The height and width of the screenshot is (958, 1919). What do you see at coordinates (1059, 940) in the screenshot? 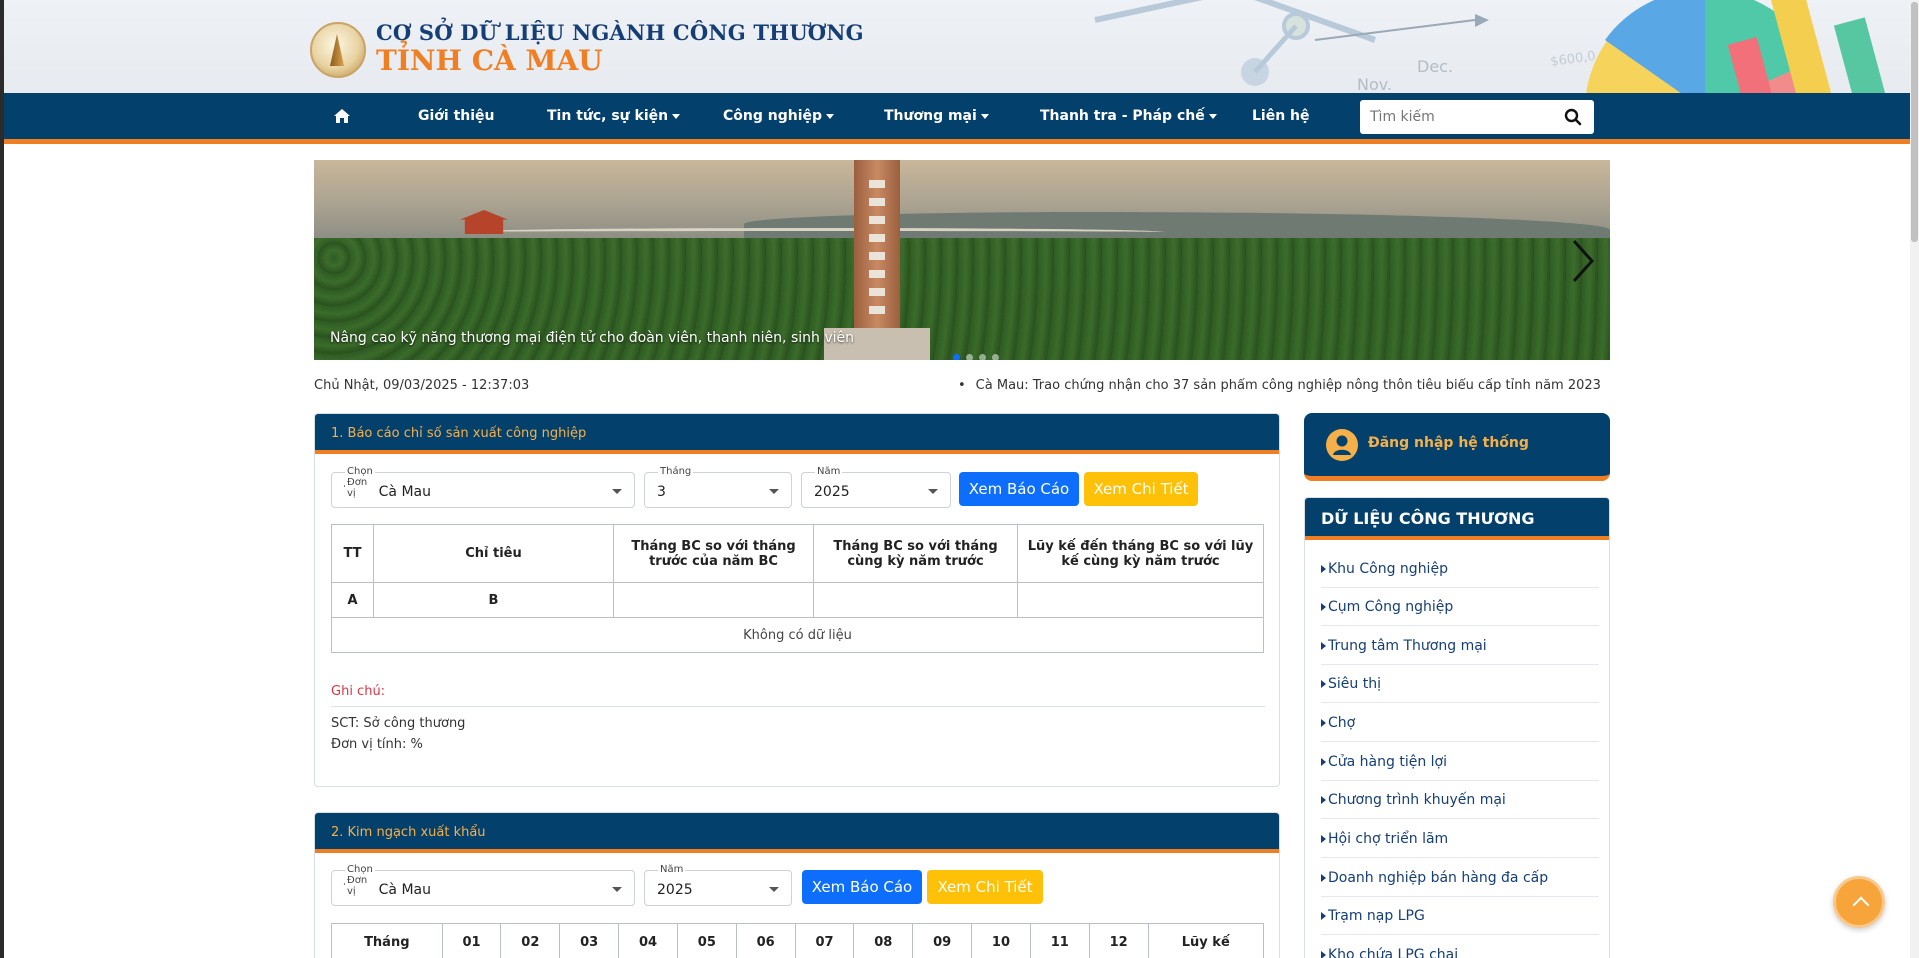
I see `column-header: 11` at bounding box center [1059, 940].